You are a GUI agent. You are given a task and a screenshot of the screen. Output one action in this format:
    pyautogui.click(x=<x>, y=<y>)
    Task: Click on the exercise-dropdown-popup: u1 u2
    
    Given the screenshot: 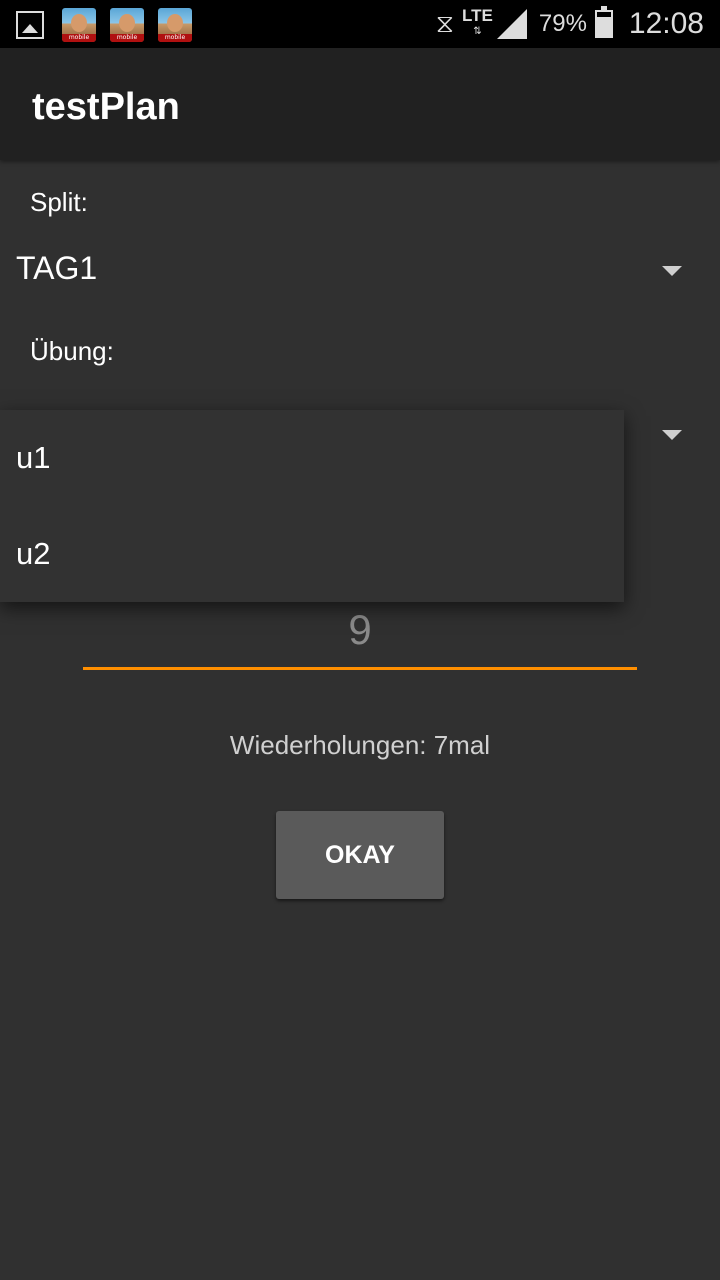 What is the action you would take?
    pyautogui.click(x=312, y=506)
    